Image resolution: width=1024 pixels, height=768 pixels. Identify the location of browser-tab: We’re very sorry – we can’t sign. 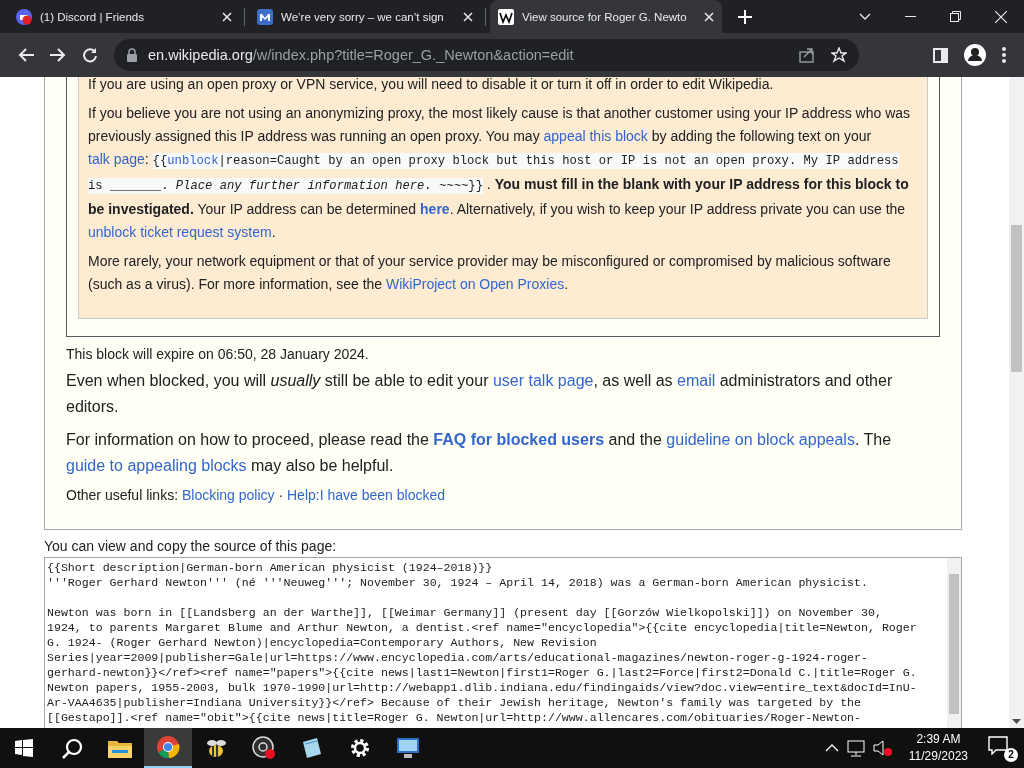
(365, 16).